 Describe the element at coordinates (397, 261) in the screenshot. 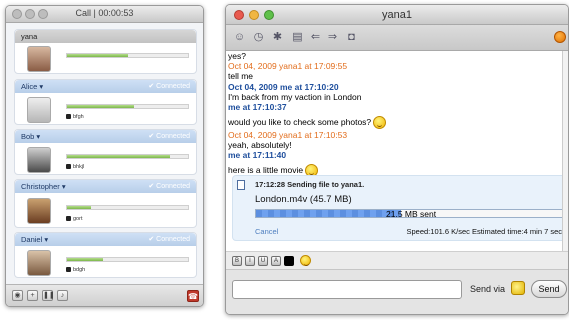

I see `format-toolbar: B I U A` at that location.